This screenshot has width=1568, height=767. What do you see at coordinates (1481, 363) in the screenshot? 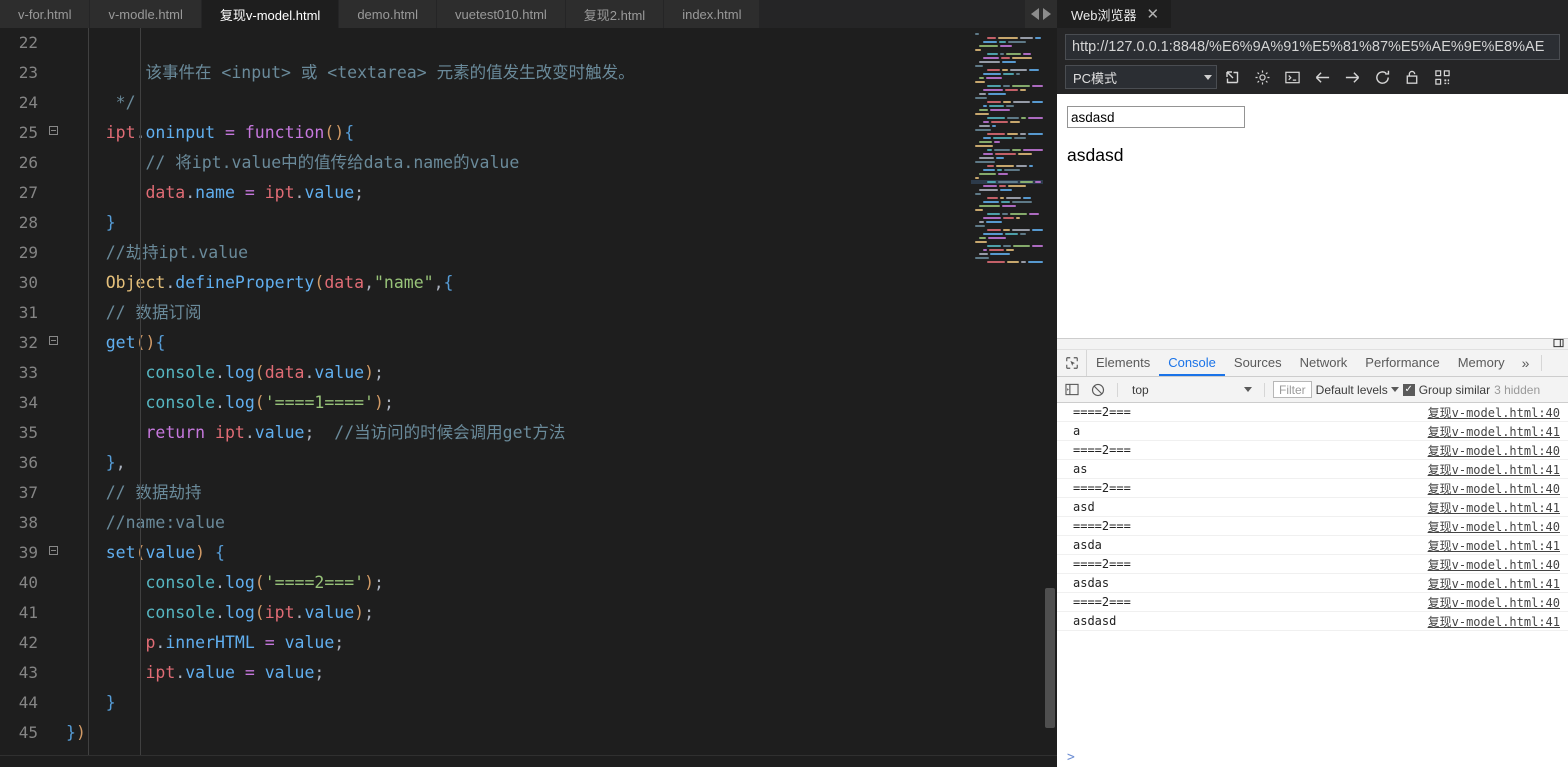
I see `devtools-tab-memory: Memory` at bounding box center [1481, 363].